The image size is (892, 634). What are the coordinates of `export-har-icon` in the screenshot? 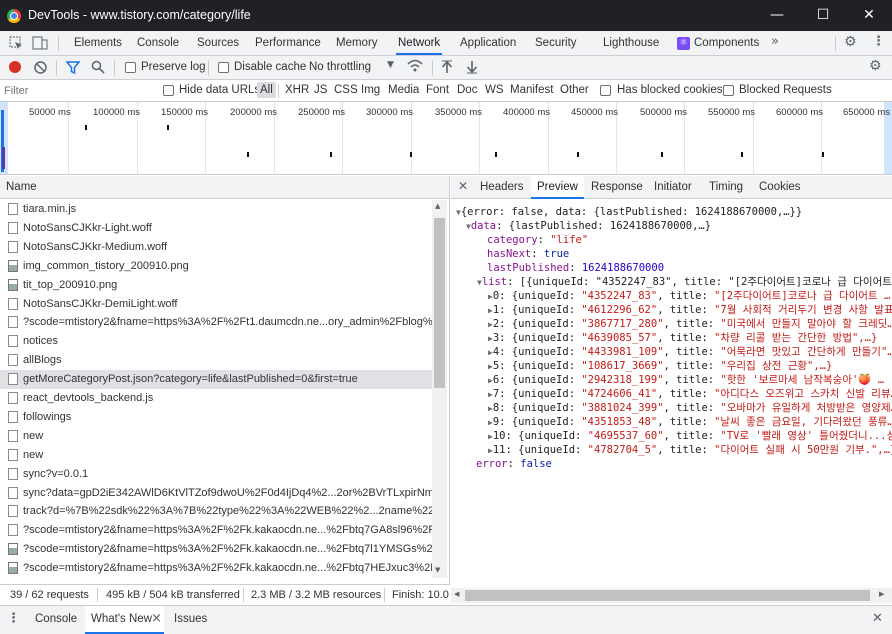 It's located at (472, 67).